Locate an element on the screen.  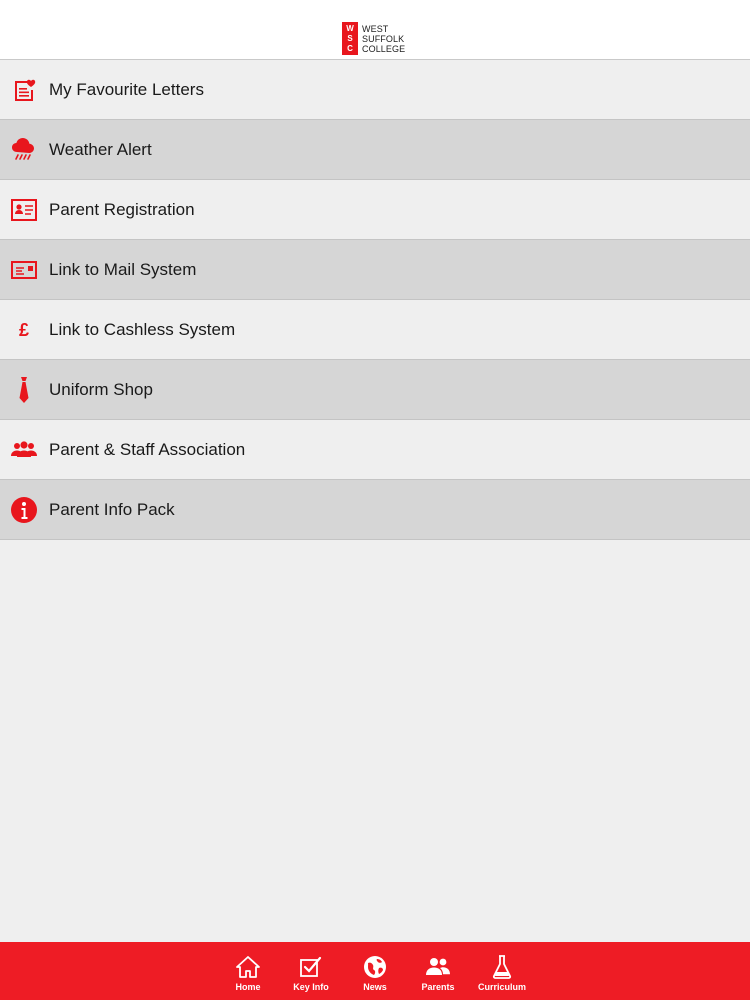
menu-item-weather-alert: Weather Alert is located at coordinates (375, 150).